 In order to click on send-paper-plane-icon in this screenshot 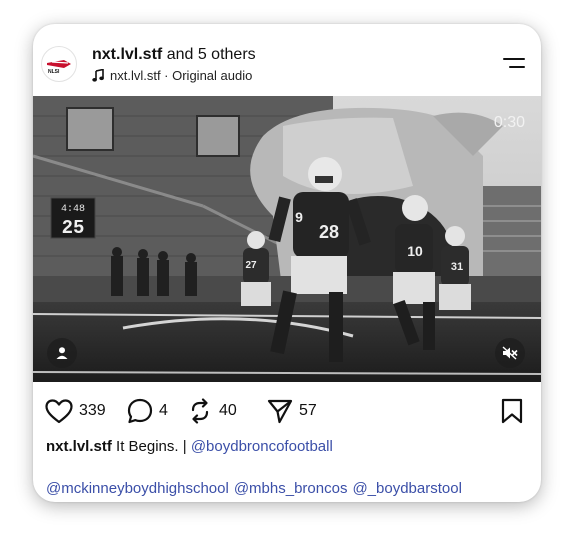, I will do `click(280, 411)`.